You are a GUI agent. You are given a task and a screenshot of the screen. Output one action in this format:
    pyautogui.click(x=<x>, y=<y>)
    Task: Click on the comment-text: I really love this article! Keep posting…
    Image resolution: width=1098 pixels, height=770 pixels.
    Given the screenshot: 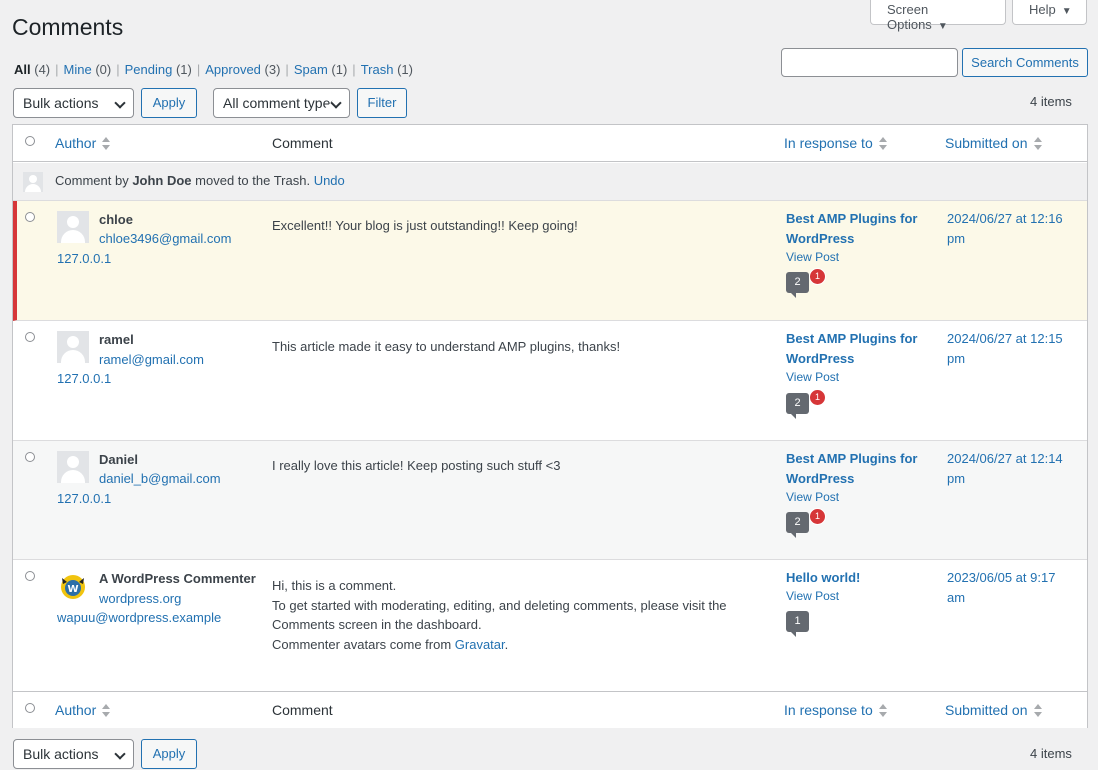 What is the action you would take?
    pyautogui.click(x=416, y=465)
    